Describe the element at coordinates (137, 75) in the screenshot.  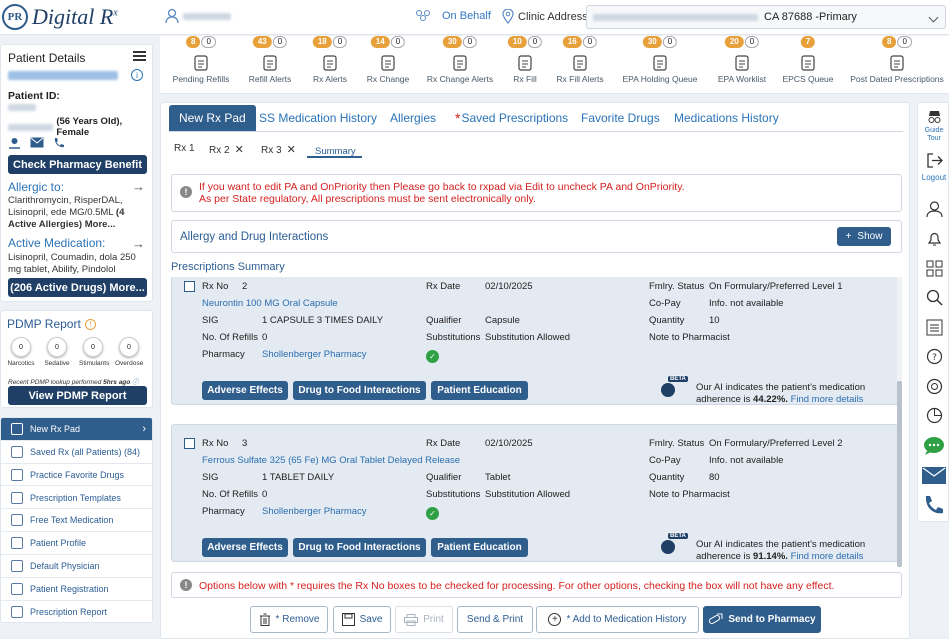
I see `info-icon: i` at that location.